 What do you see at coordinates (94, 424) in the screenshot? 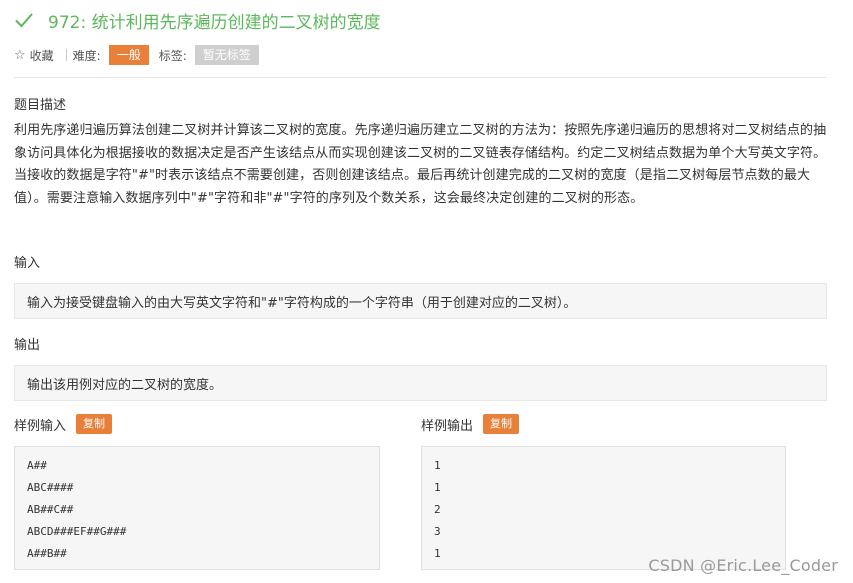
I see `copy-sample-input-button: 复制` at bounding box center [94, 424].